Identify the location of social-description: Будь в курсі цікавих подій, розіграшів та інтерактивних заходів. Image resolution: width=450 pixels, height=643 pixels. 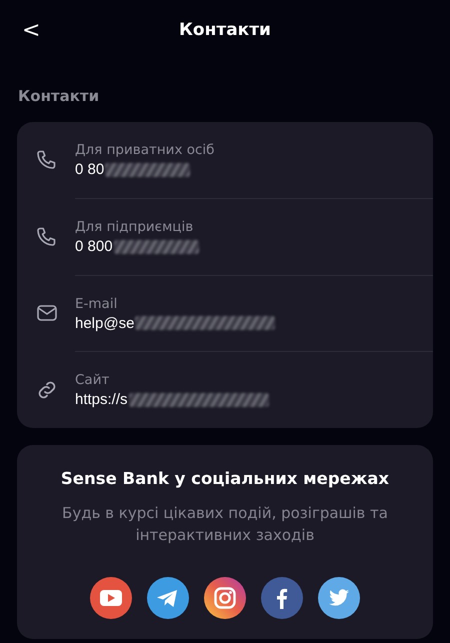
(225, 524).